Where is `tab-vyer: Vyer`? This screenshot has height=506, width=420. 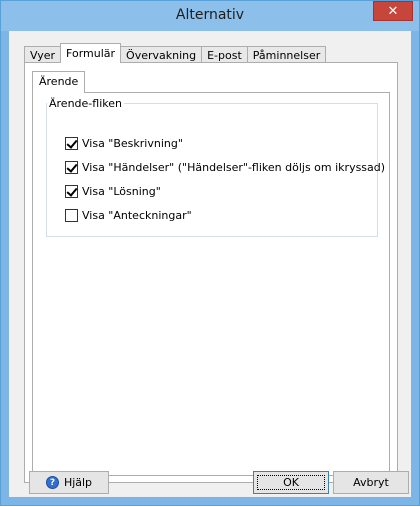 tab-vyer: Vyer is located at coordinates (43, 54).